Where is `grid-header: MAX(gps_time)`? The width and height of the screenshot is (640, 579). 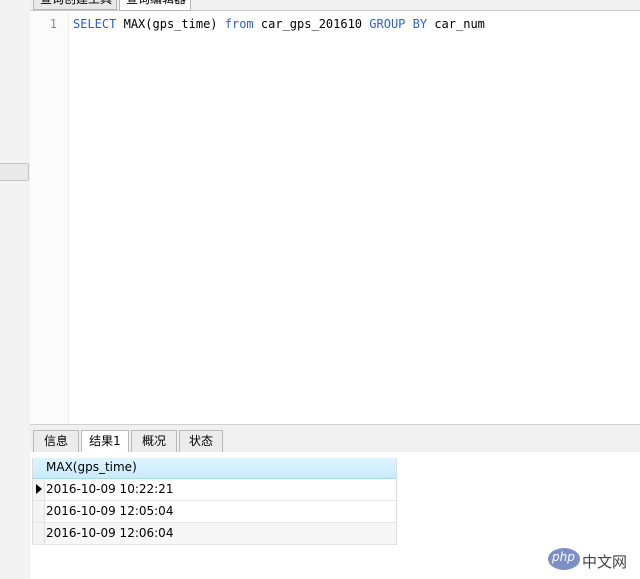 grid-header: MAX(gps_time) is located at coordinates (214, 468).